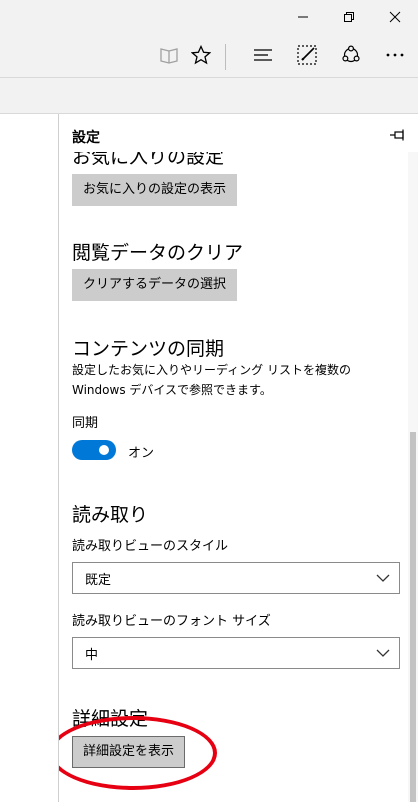 This screenshot has height=802, width=418. I want to click on hub-button, so click(263, 55).